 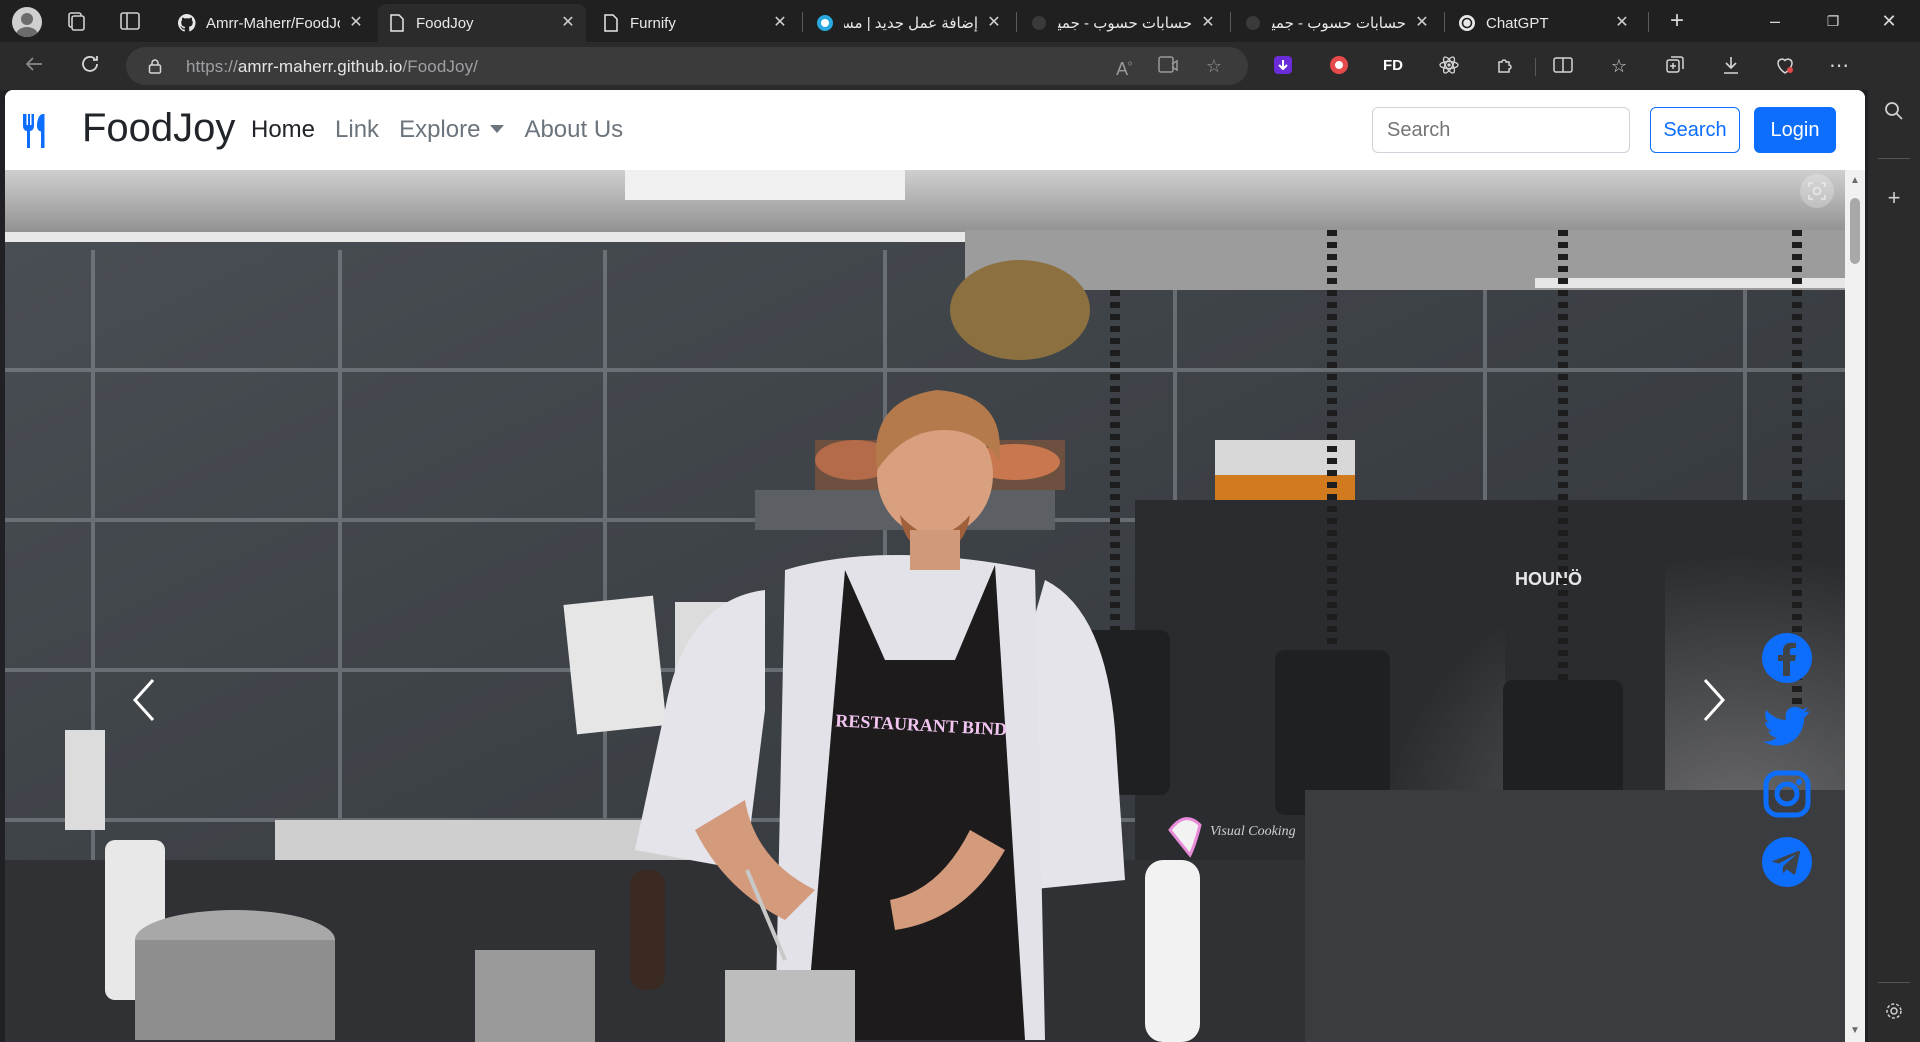 I want to click on search-button: Search, so click(x=1695, y=130).